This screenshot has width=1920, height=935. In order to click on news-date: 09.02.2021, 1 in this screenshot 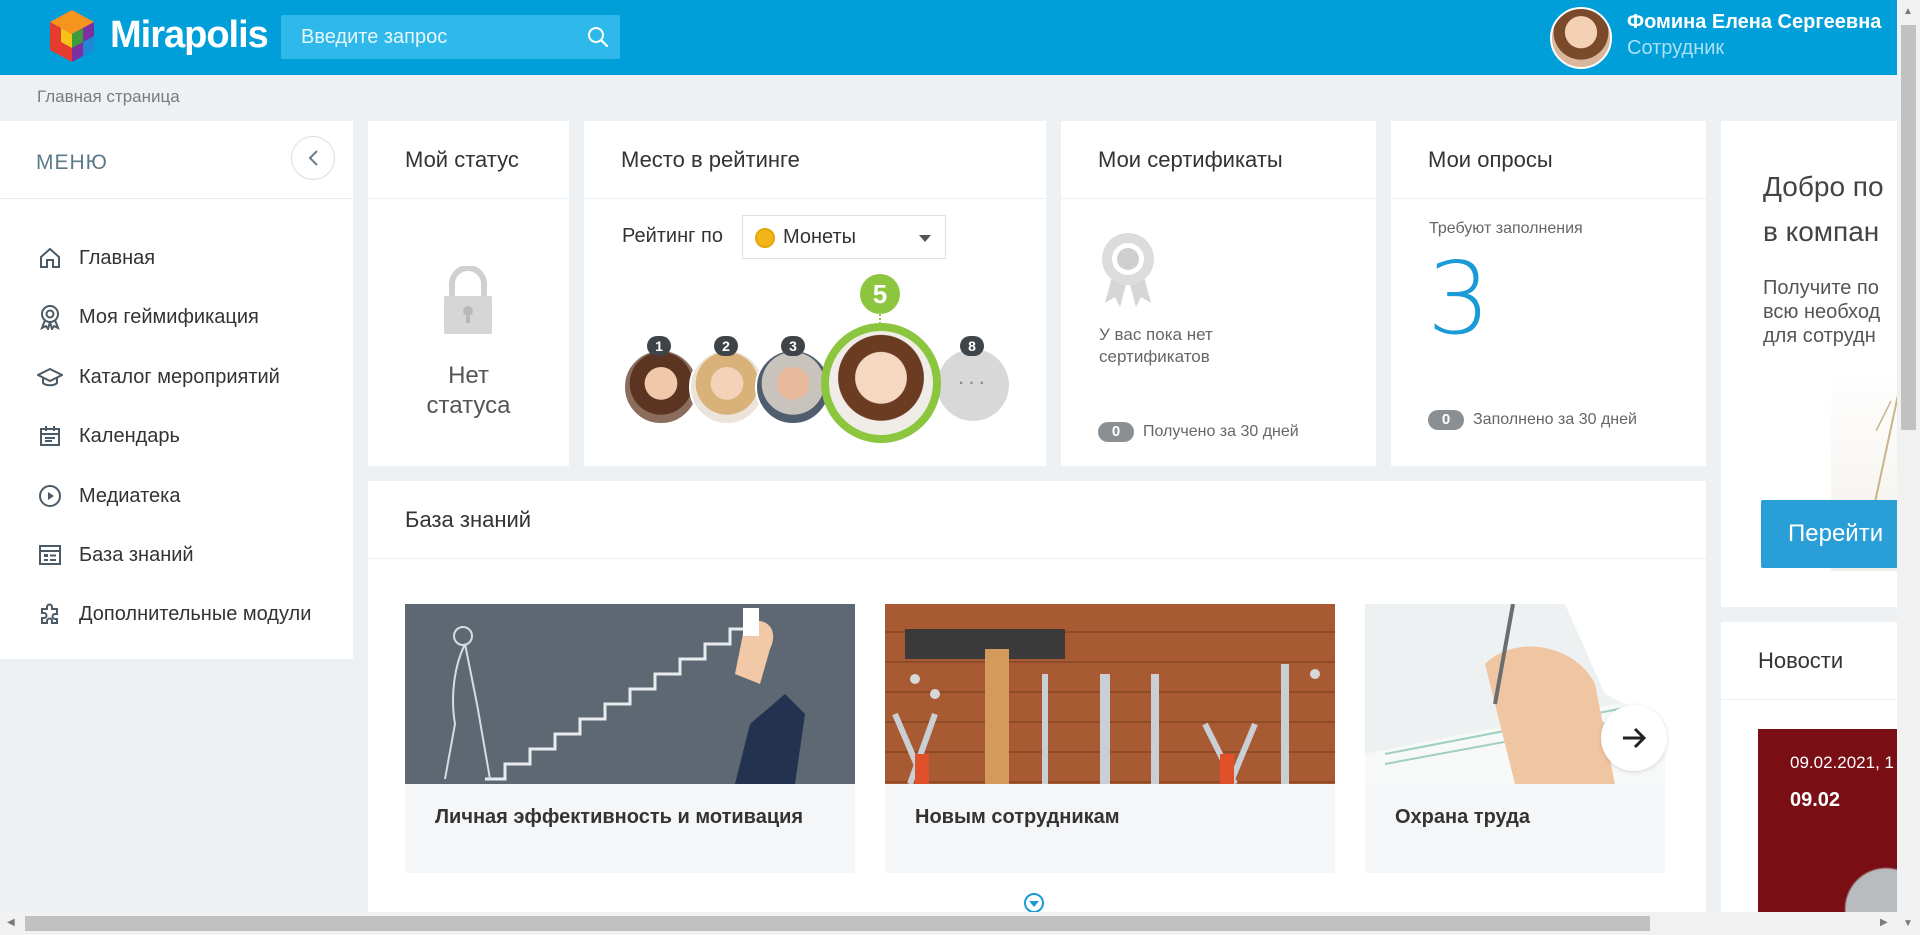, I will do `click(1842, 762)`.